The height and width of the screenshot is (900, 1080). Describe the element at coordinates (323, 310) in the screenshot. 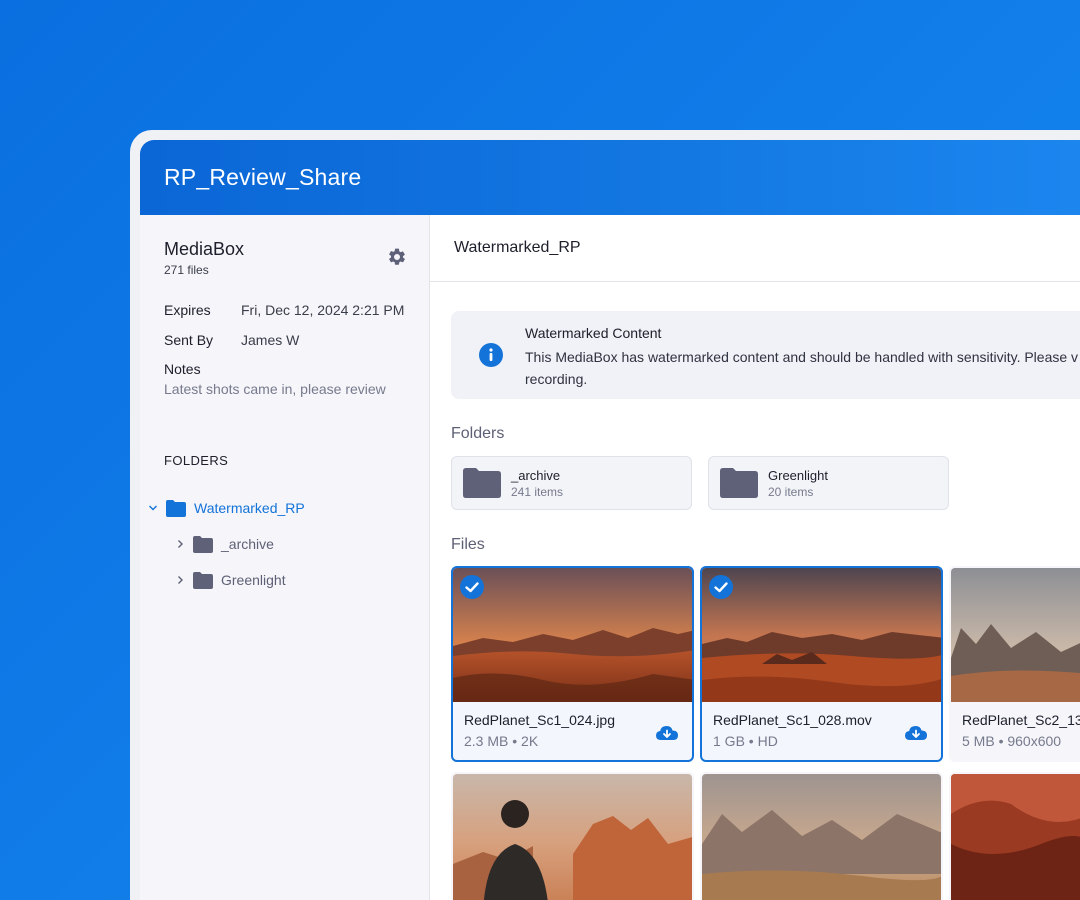

I see `meta-value: Fri, Dec 12, 2024 2:21 PM` at that location.